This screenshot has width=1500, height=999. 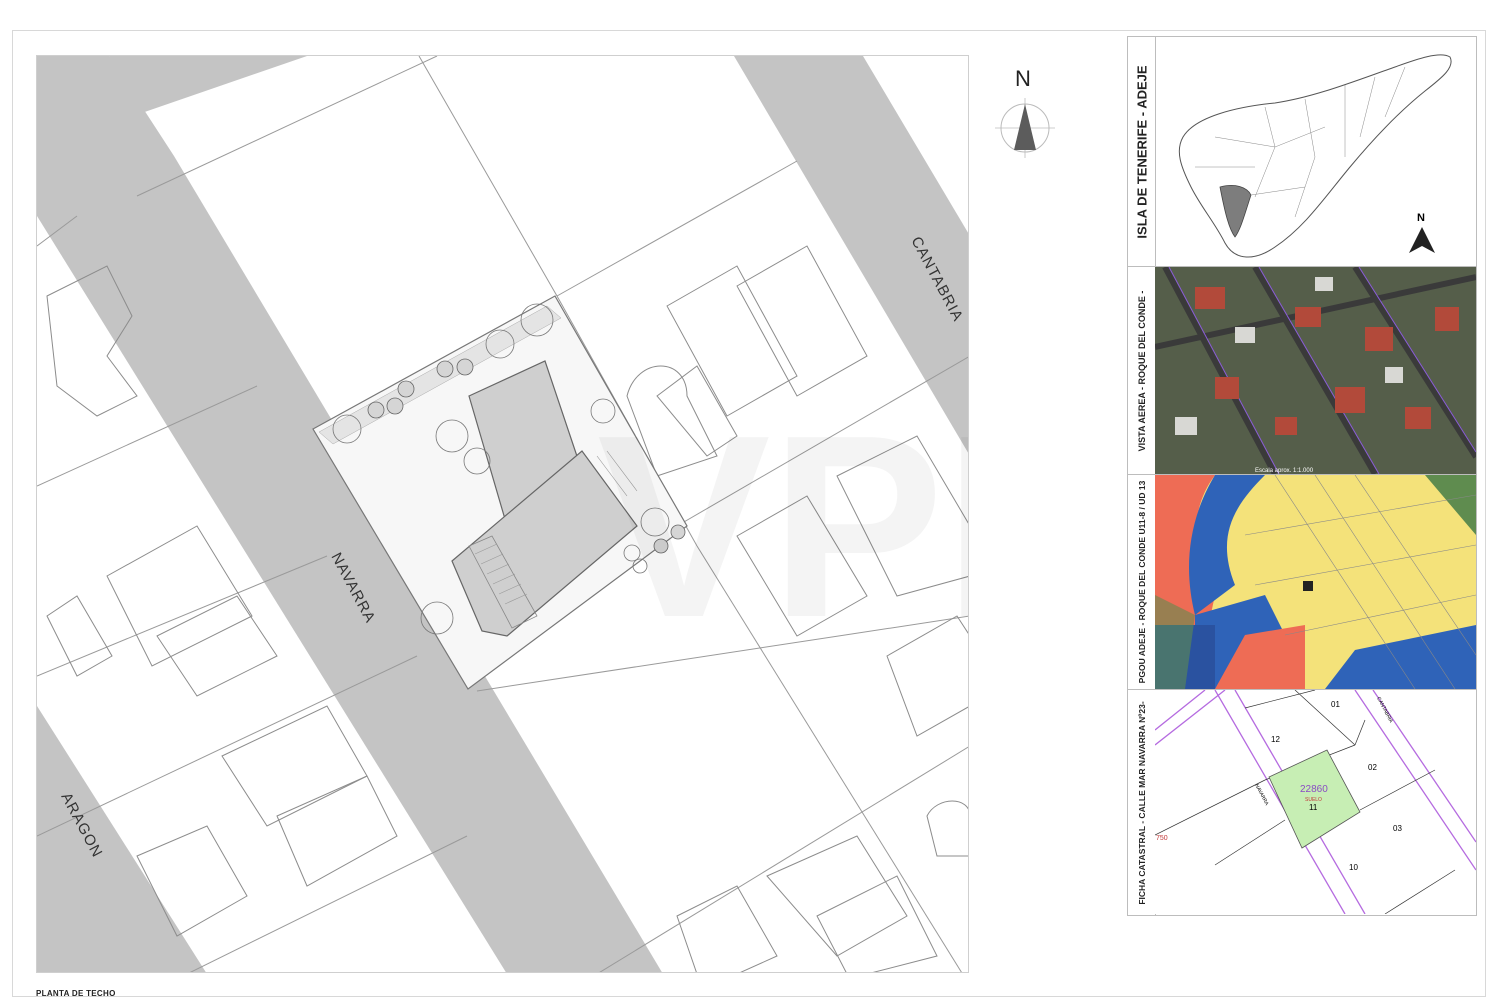 I want to click on aerial-photo: Escala aprox. 1:1.000, so click(x=1315, y=370).